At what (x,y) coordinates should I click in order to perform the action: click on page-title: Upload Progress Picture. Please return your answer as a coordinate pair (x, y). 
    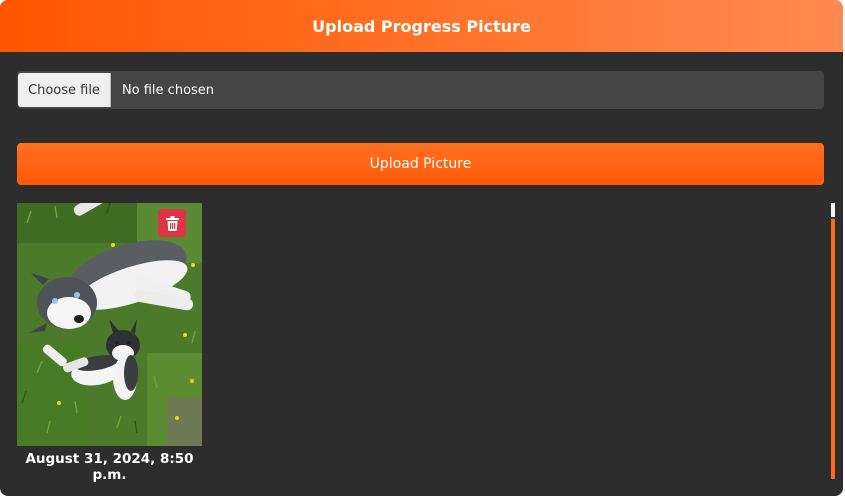
    Looking at the image, I should click on (421, 26).